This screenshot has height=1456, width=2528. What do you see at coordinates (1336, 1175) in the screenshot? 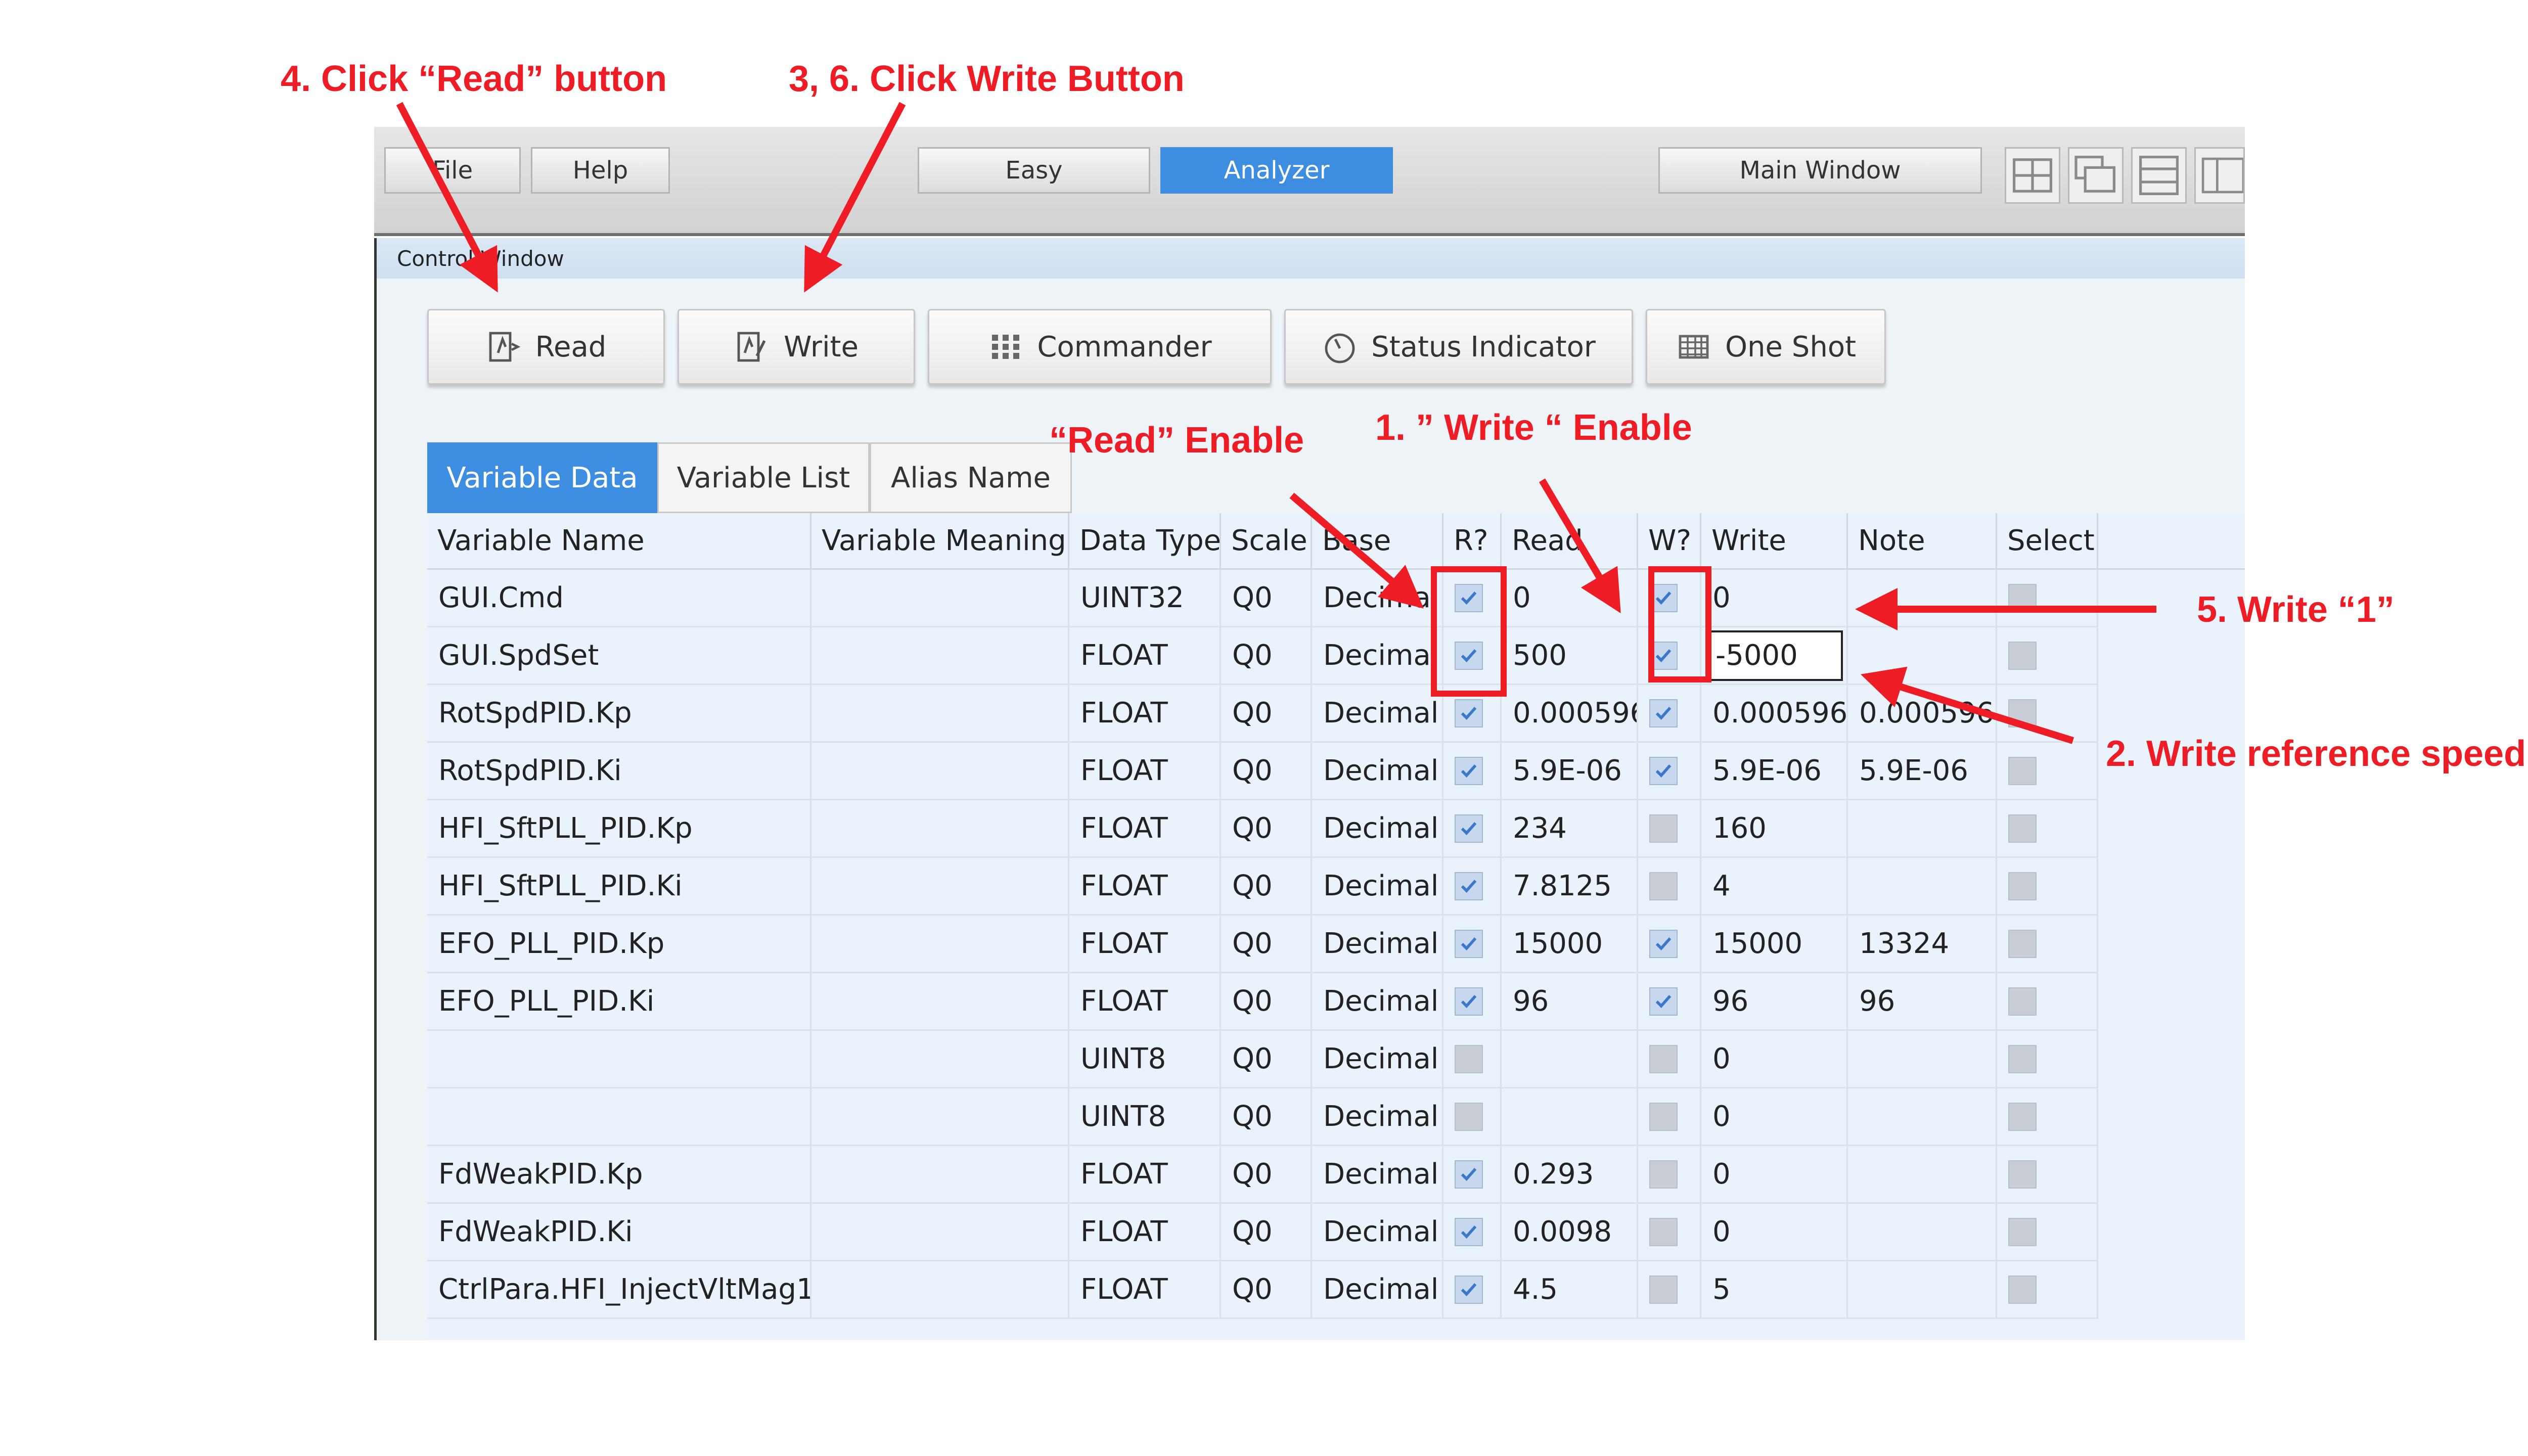
I see `table-row: FdWeakPID.Kp FLOAT Q0 Decimal 0.293 0` at bounding box center [1336, 1175].